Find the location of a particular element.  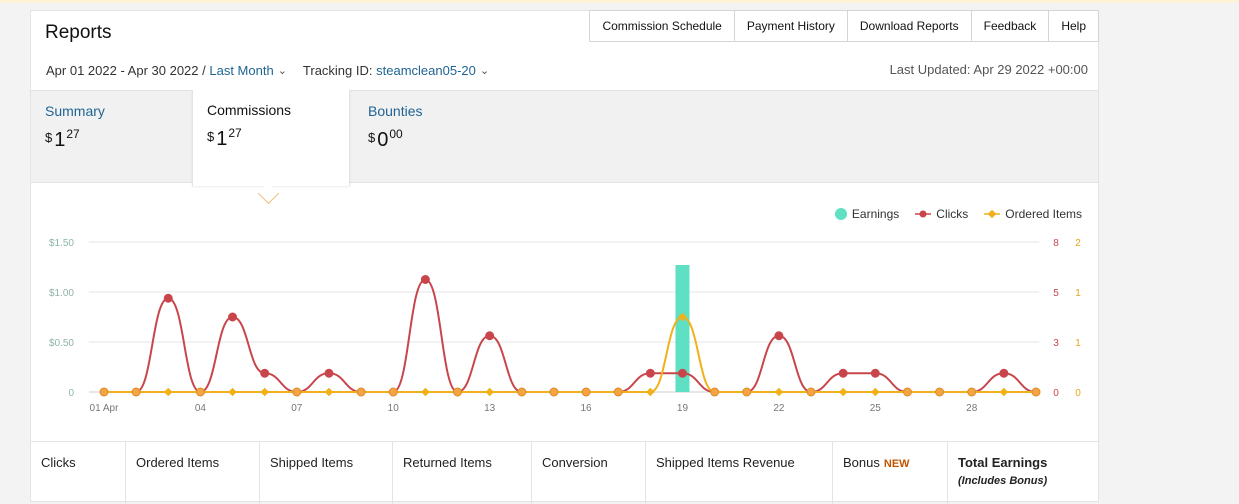

x-tick-label: 04 is located at coordinates (201, 408).